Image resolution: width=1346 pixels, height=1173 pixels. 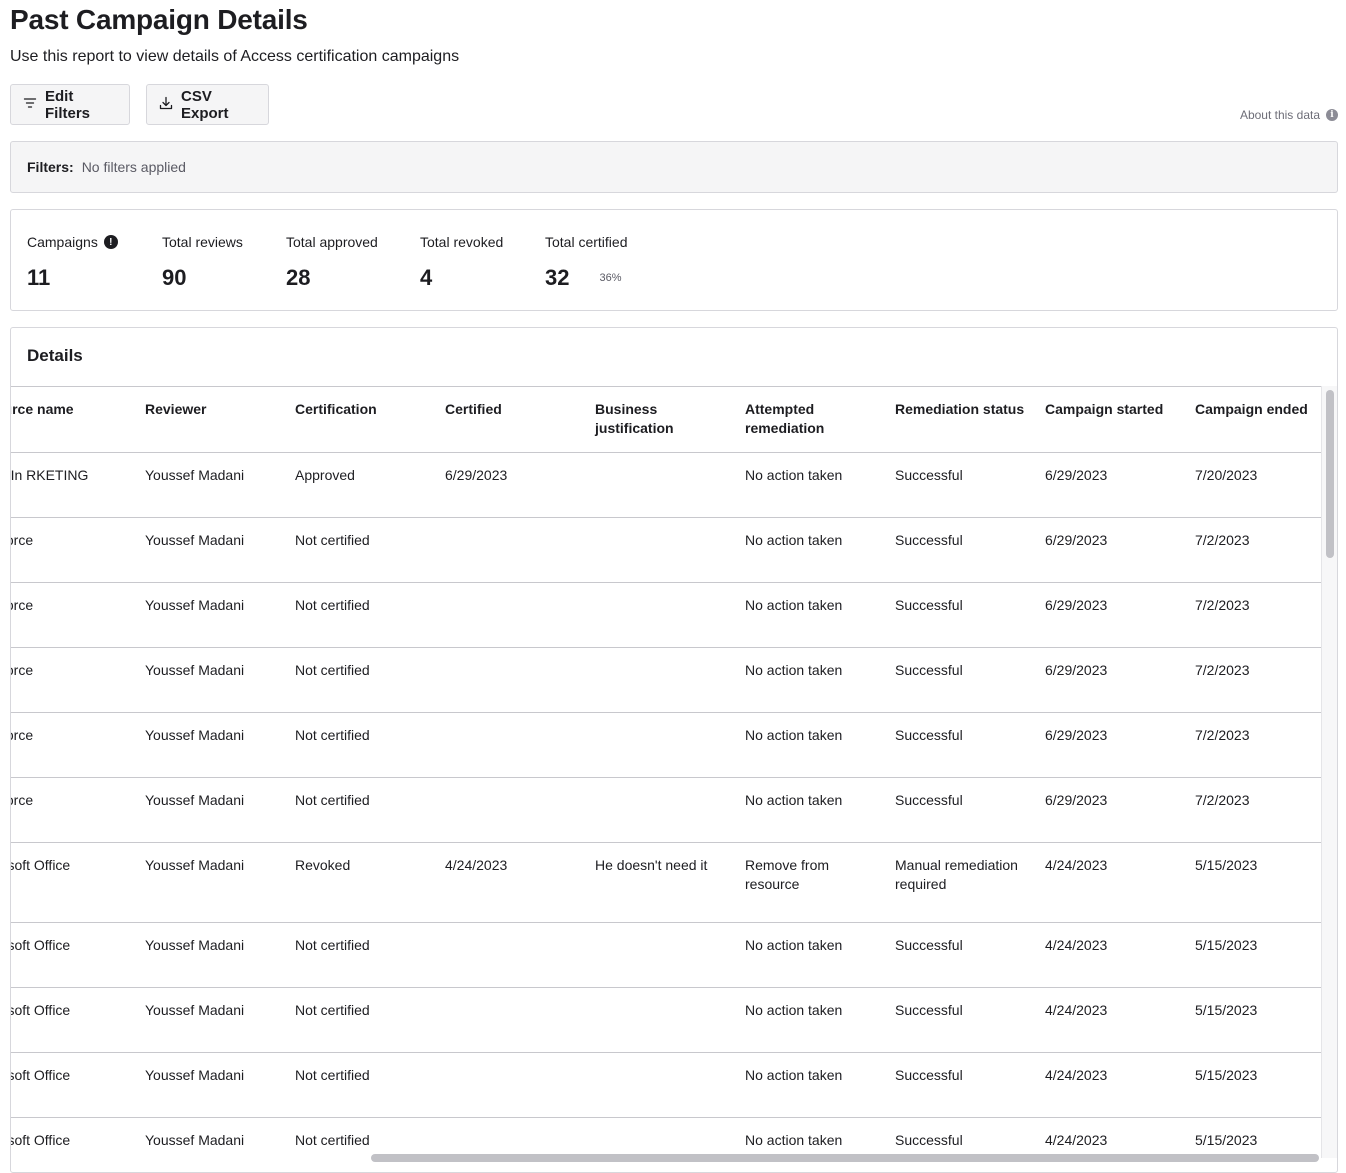 I want to click on vertical-scrollbar, so click(x=1329, y=772).